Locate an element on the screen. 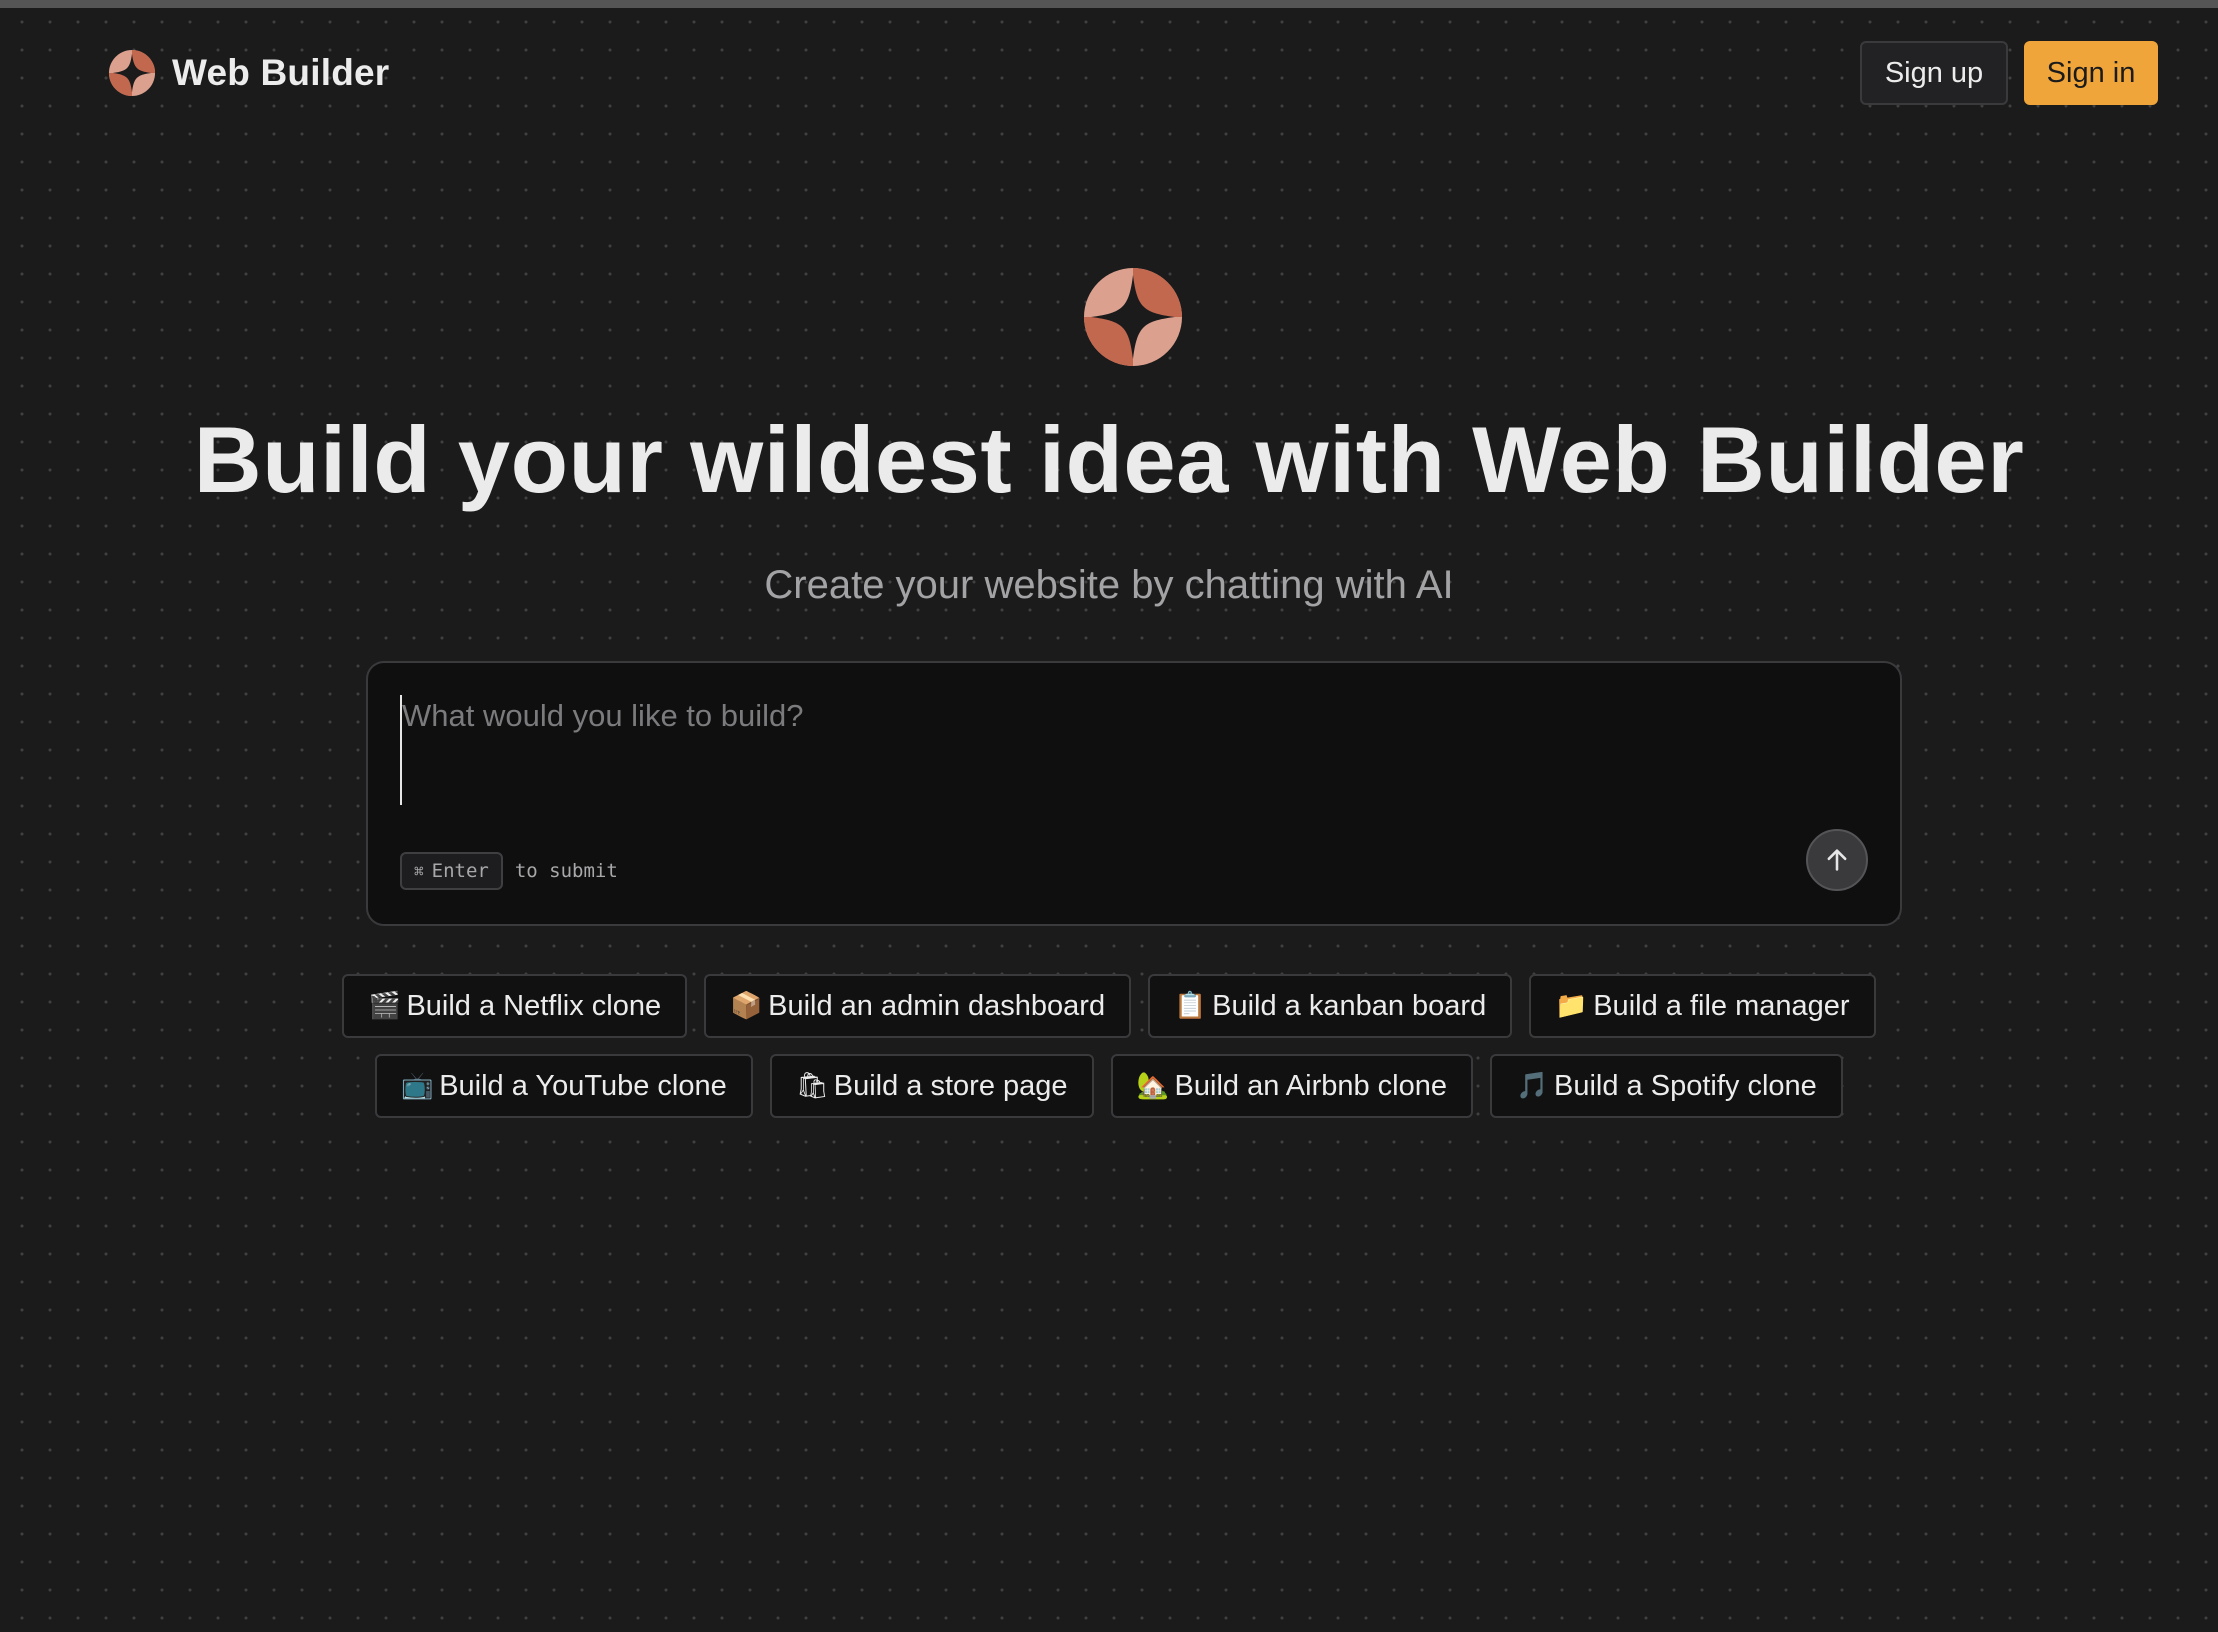  clipboard-icon: 📋 is located at coordinates (1190, 1006).